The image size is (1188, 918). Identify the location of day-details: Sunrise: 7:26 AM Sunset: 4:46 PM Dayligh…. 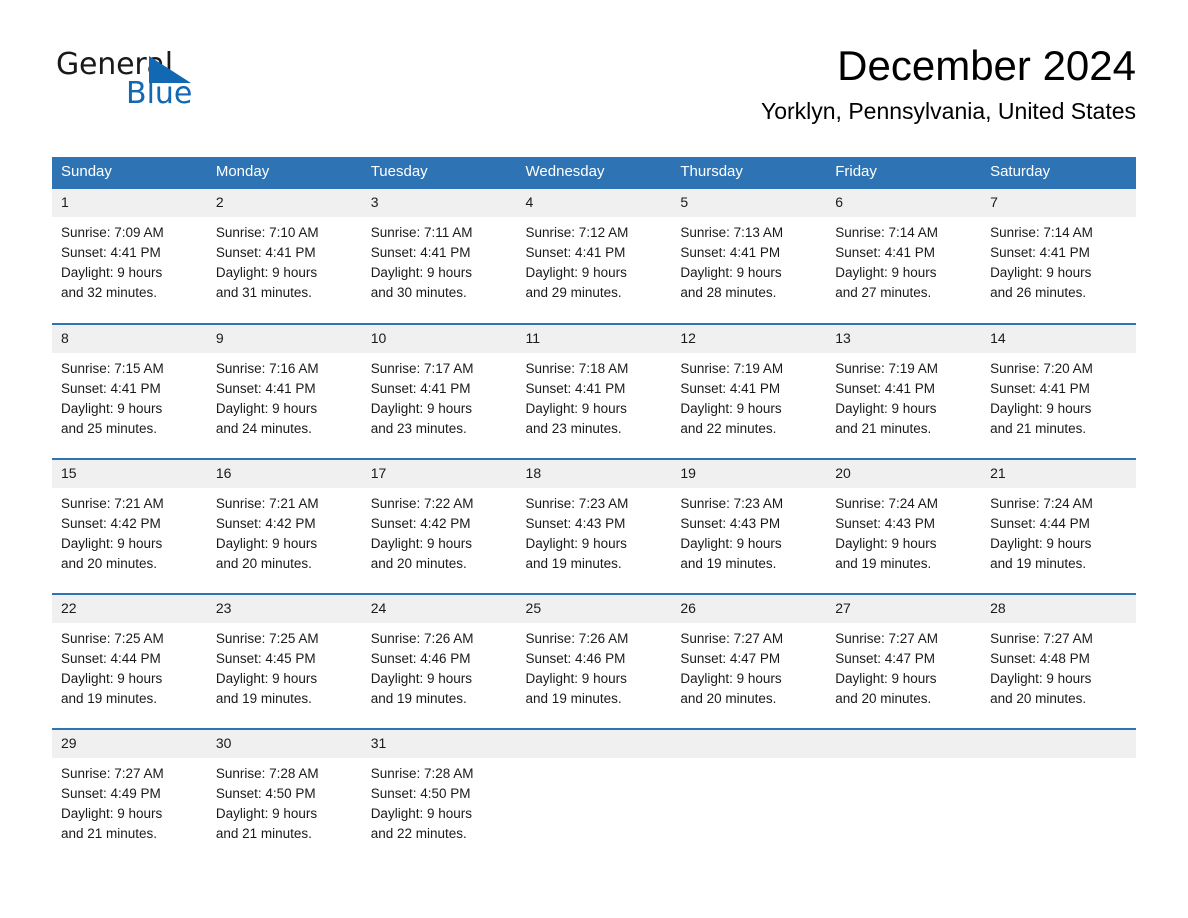
(594, 666).